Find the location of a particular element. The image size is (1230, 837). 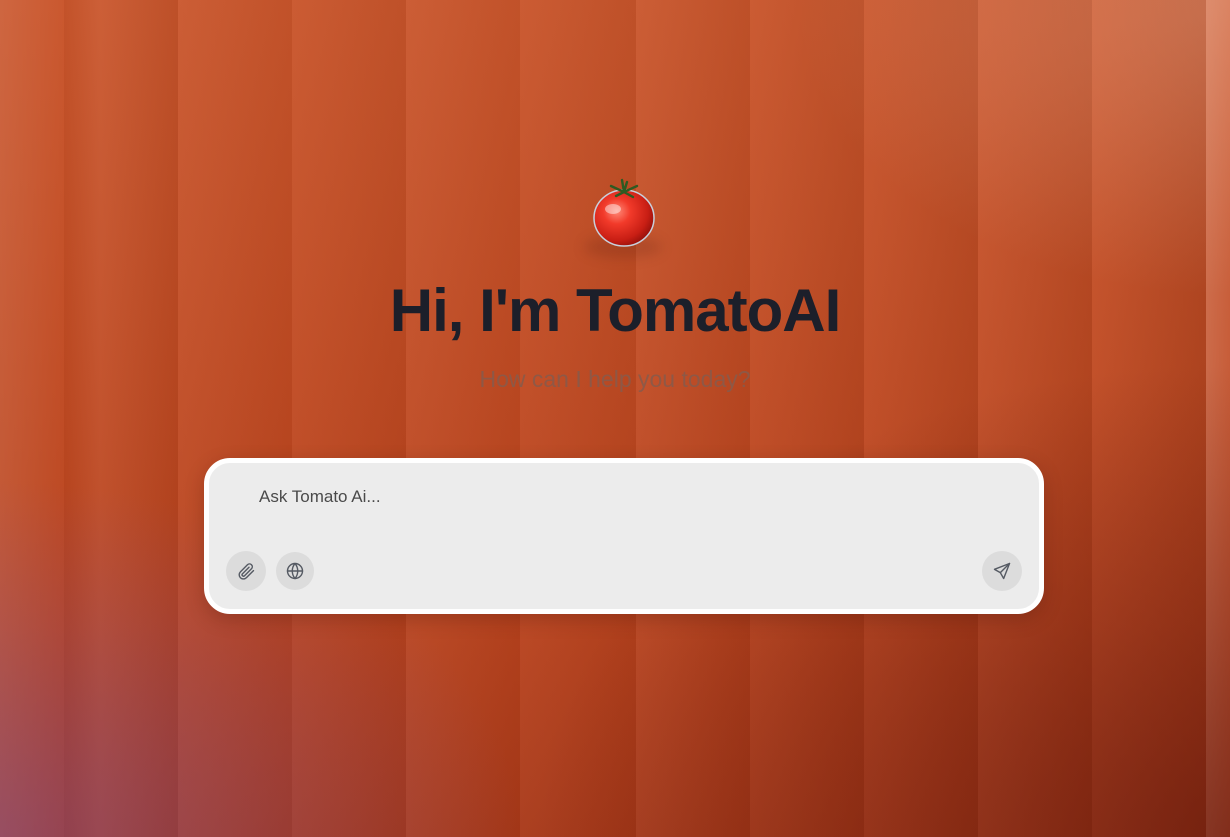

tomato-icon is located at coordinates (624, 212).